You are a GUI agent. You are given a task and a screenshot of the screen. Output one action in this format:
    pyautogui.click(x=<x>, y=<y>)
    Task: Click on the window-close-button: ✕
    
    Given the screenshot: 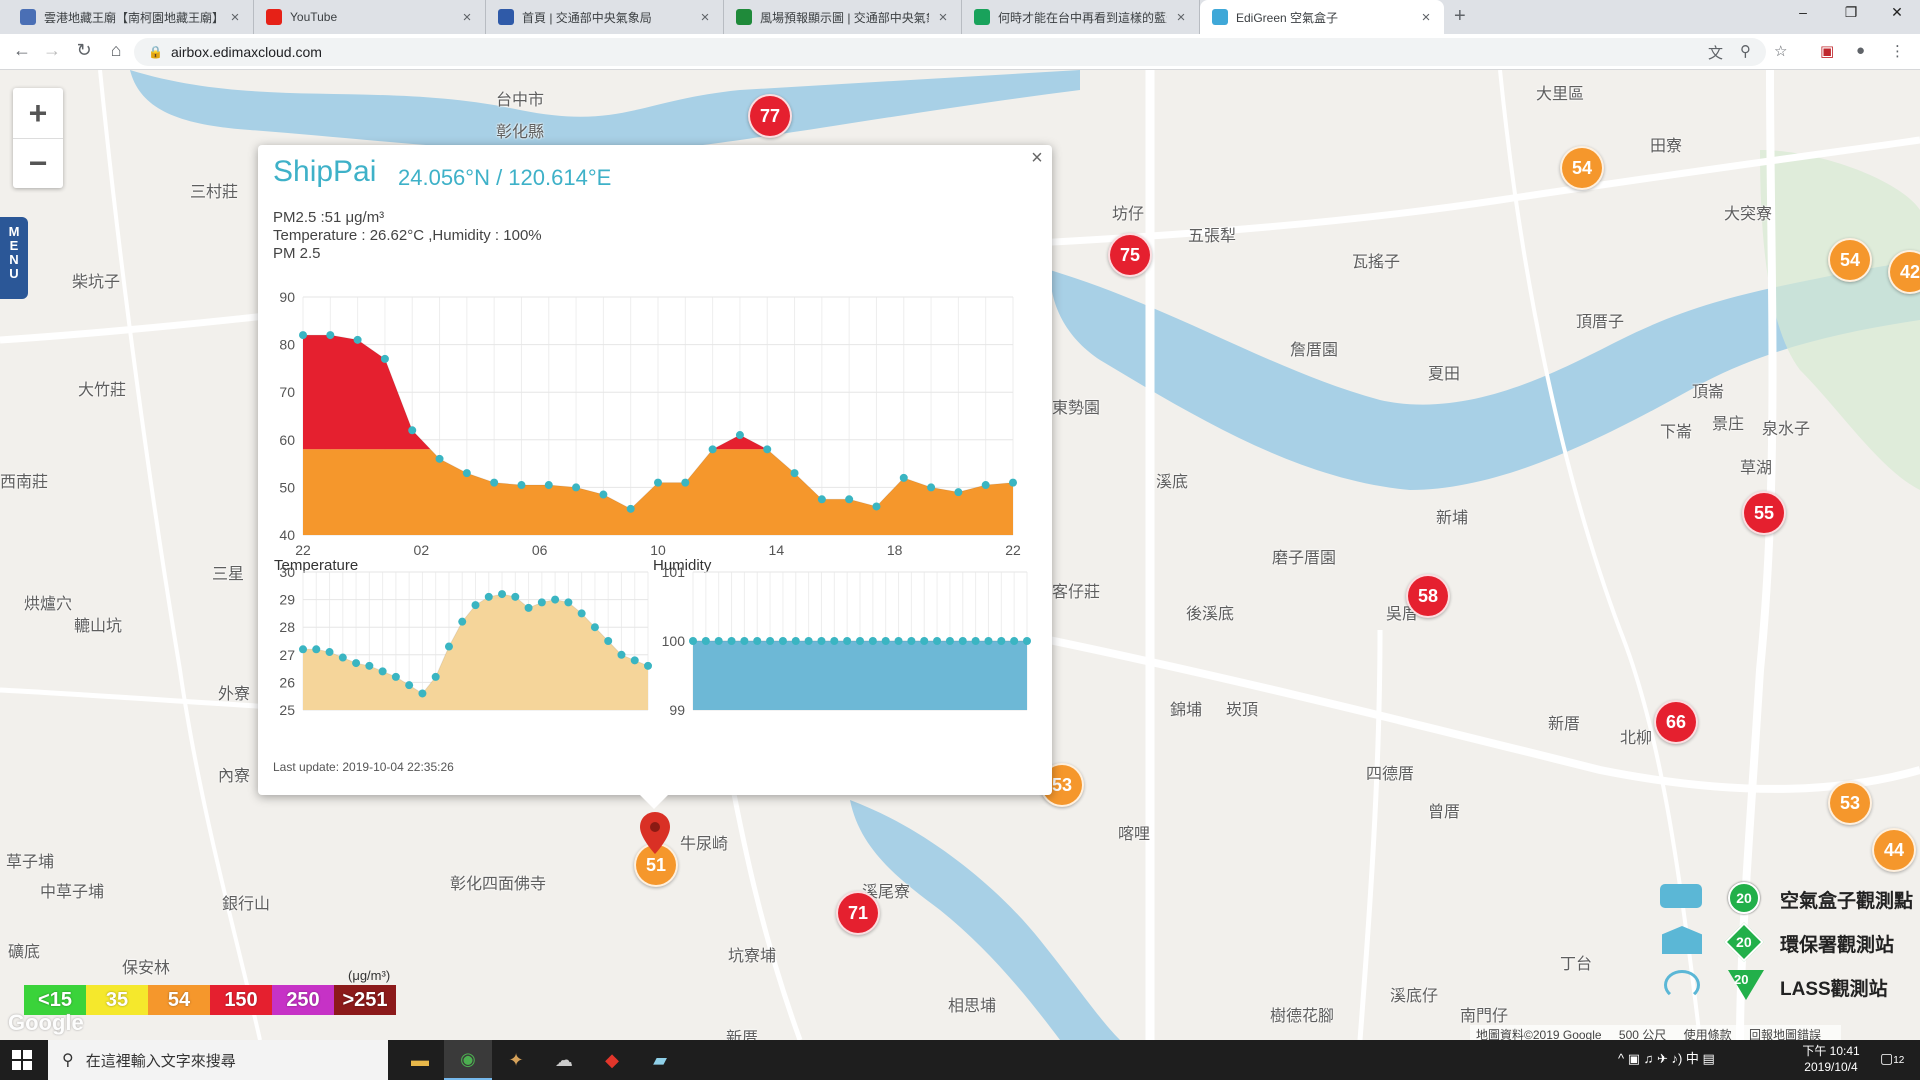 What is the action you would take?
    pyautogui.click(x=1897, y=12)
    